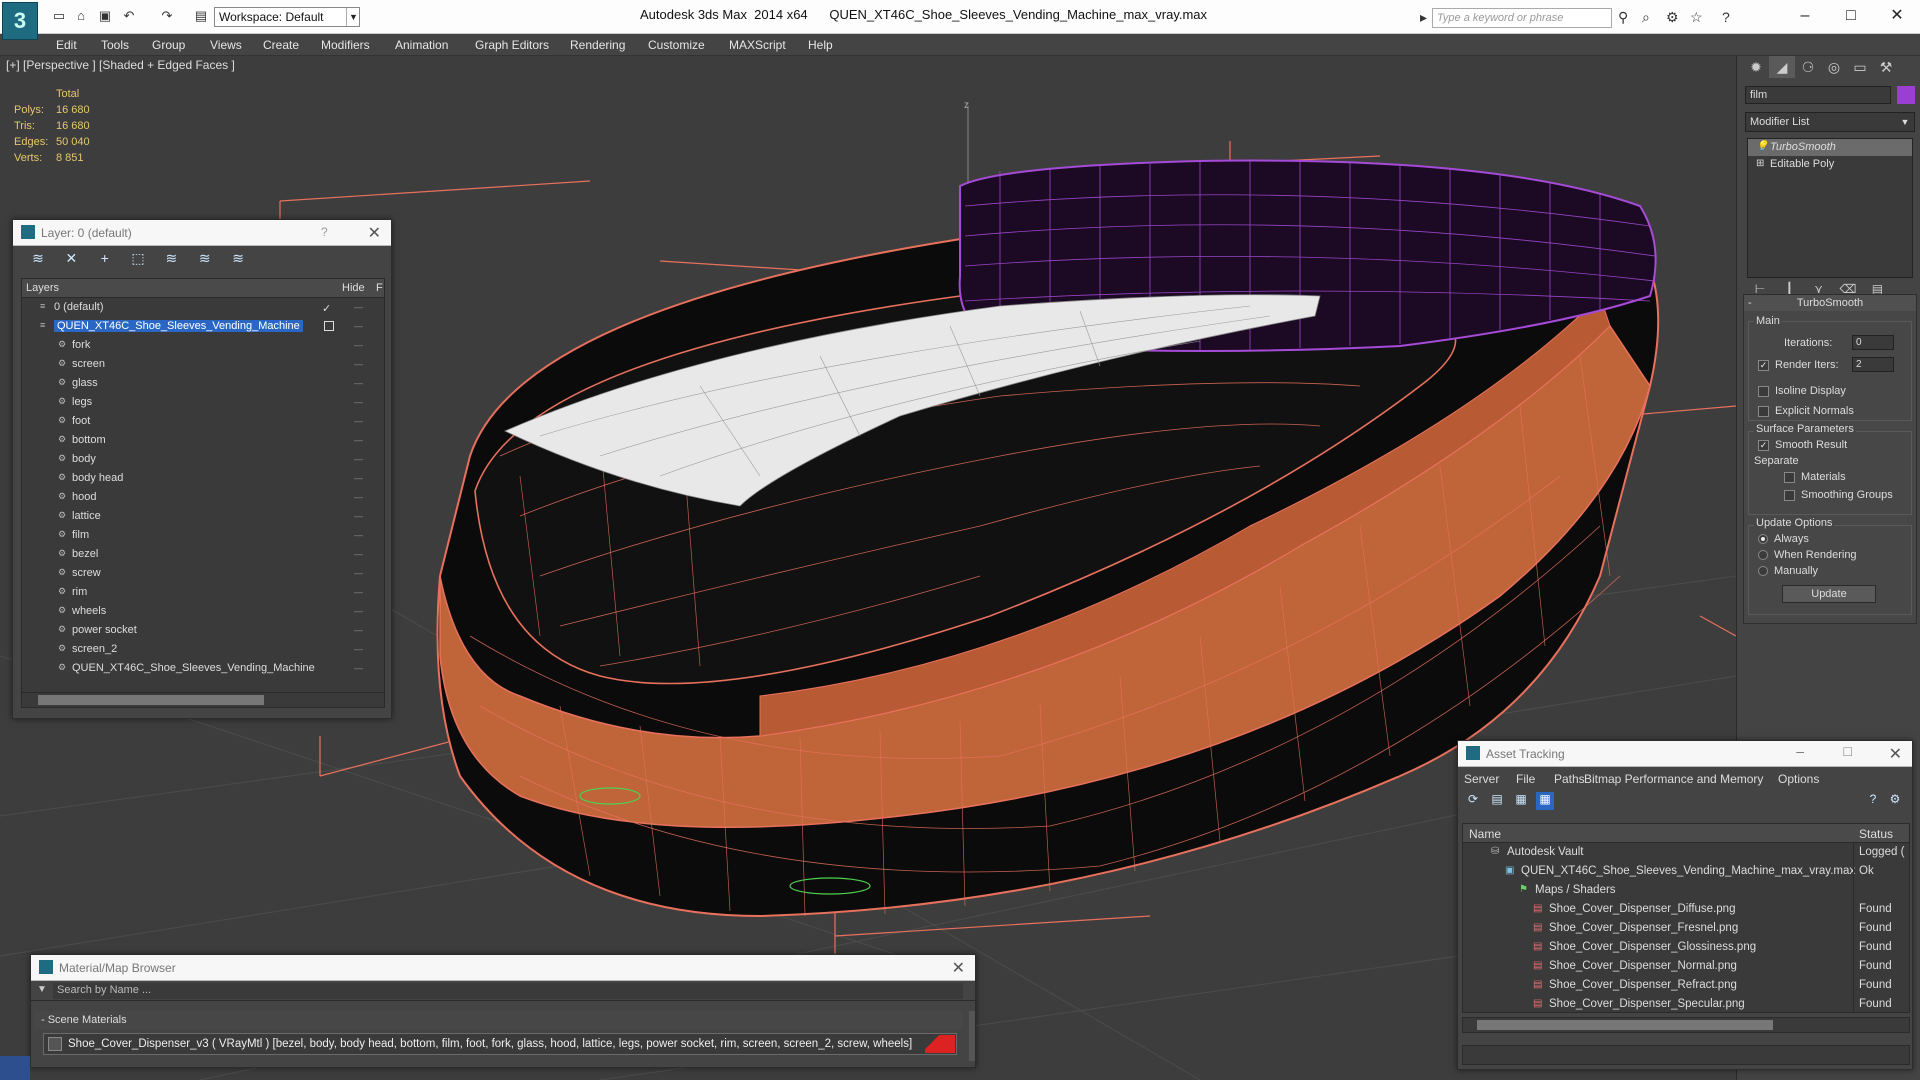 The height and width of the screenshot is (1080, 1920). I want to click on vertical-scrollbar, so click(972, 1036).